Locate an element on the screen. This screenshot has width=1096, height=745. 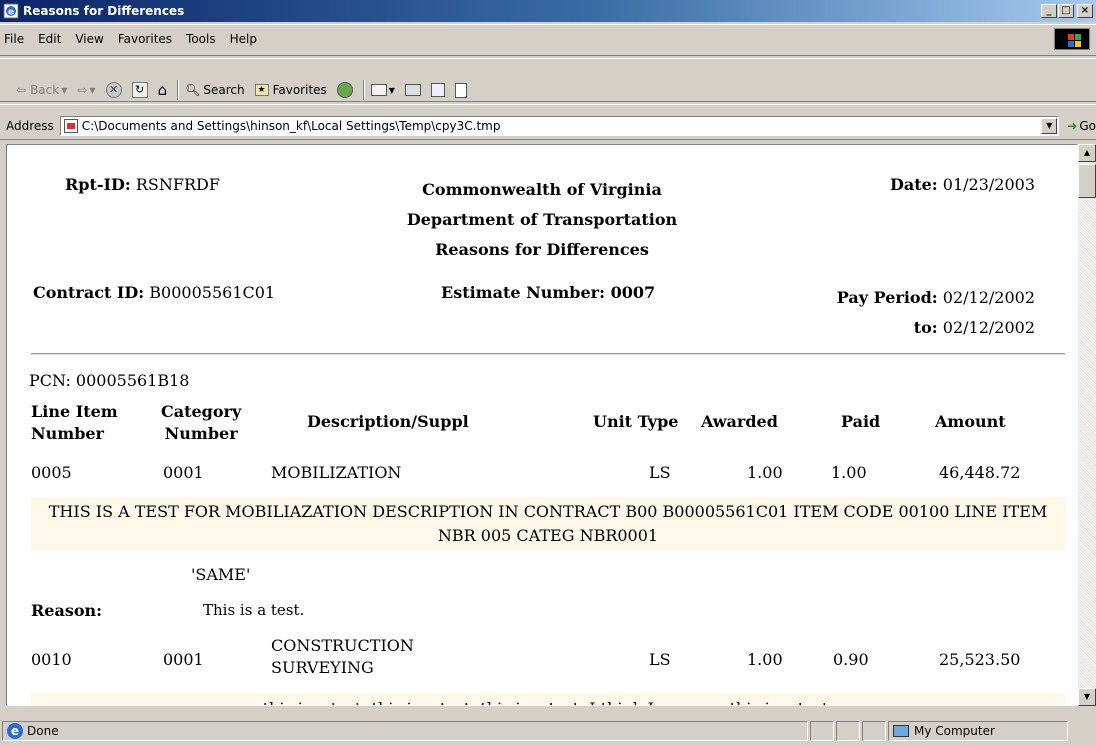
row-description-line-2: SURVEYING is located at coordinates (322, 667).